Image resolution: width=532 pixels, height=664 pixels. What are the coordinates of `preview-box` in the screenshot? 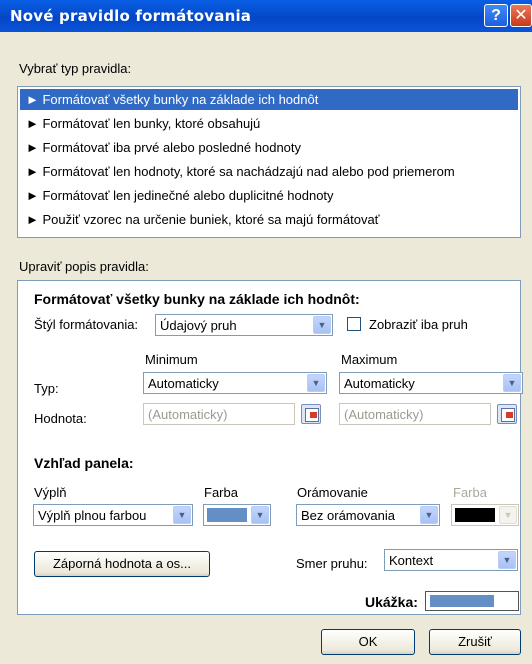 It's located at (472, 601).